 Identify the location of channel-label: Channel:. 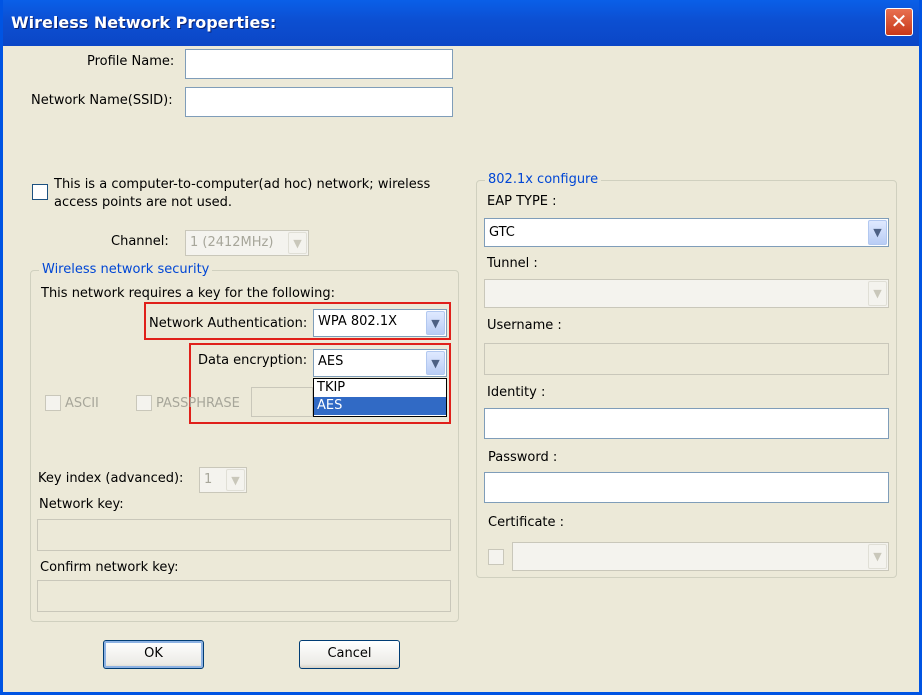
(140, 241).